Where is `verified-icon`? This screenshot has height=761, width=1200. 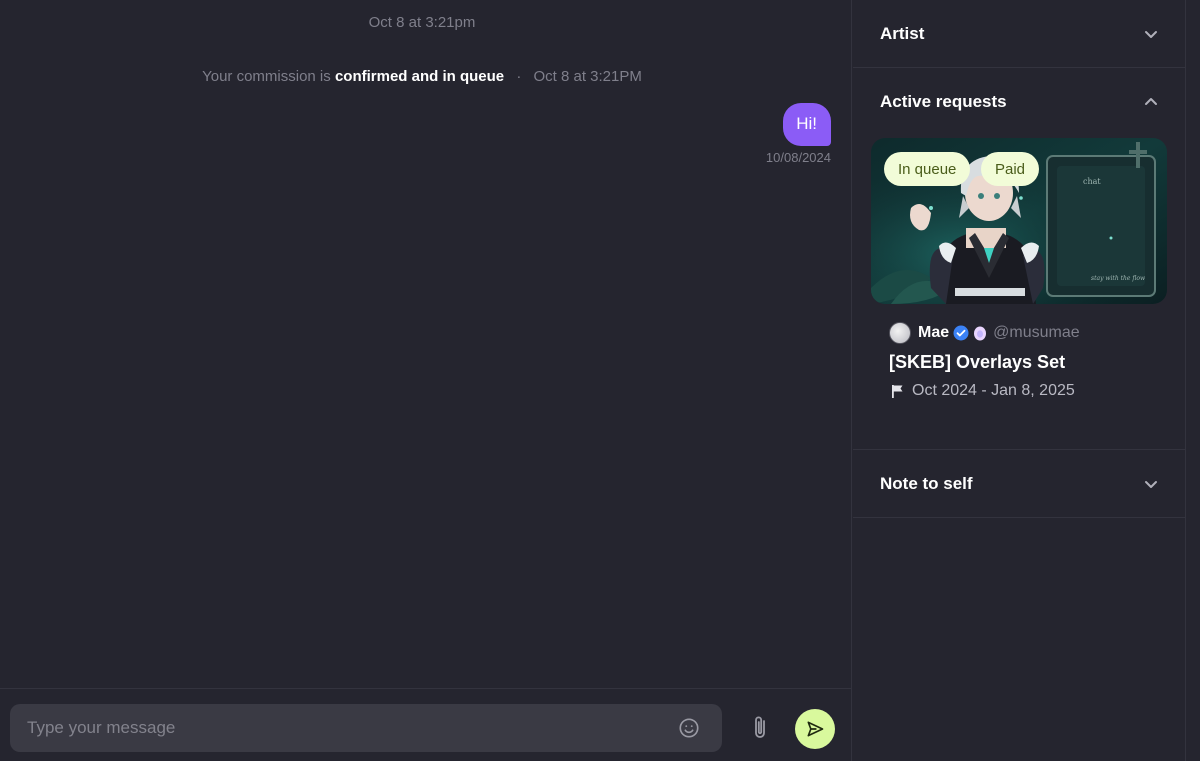 verified-icon is located at coordinates (961, 333).